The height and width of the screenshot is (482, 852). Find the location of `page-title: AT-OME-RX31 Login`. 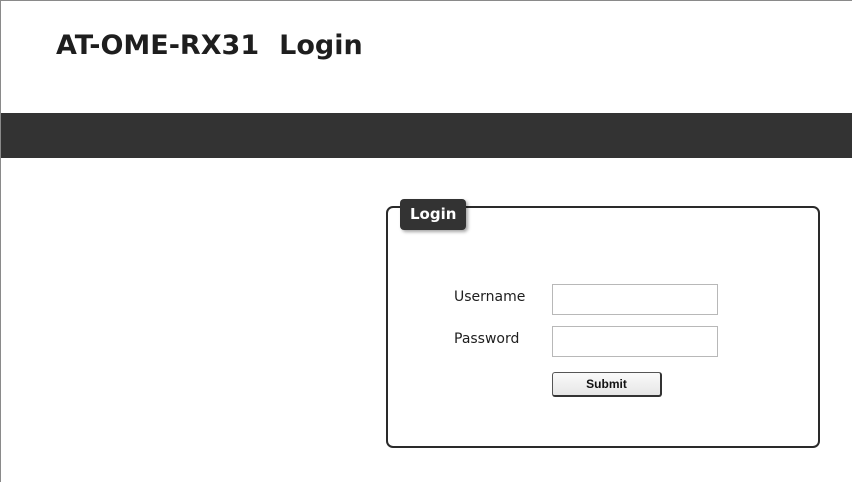

page-title: AT-OME-RX31 Login is located at coordinates (209, 45).